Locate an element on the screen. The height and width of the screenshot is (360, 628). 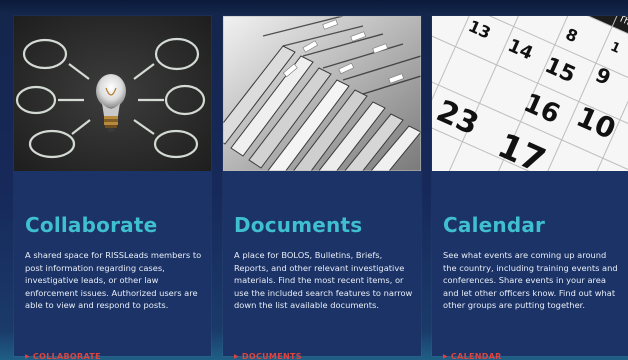
calendar-image: Thursday 6 7 8 1 2 13 14 15 9 16 10 23 is located at coordinates (530, 93).